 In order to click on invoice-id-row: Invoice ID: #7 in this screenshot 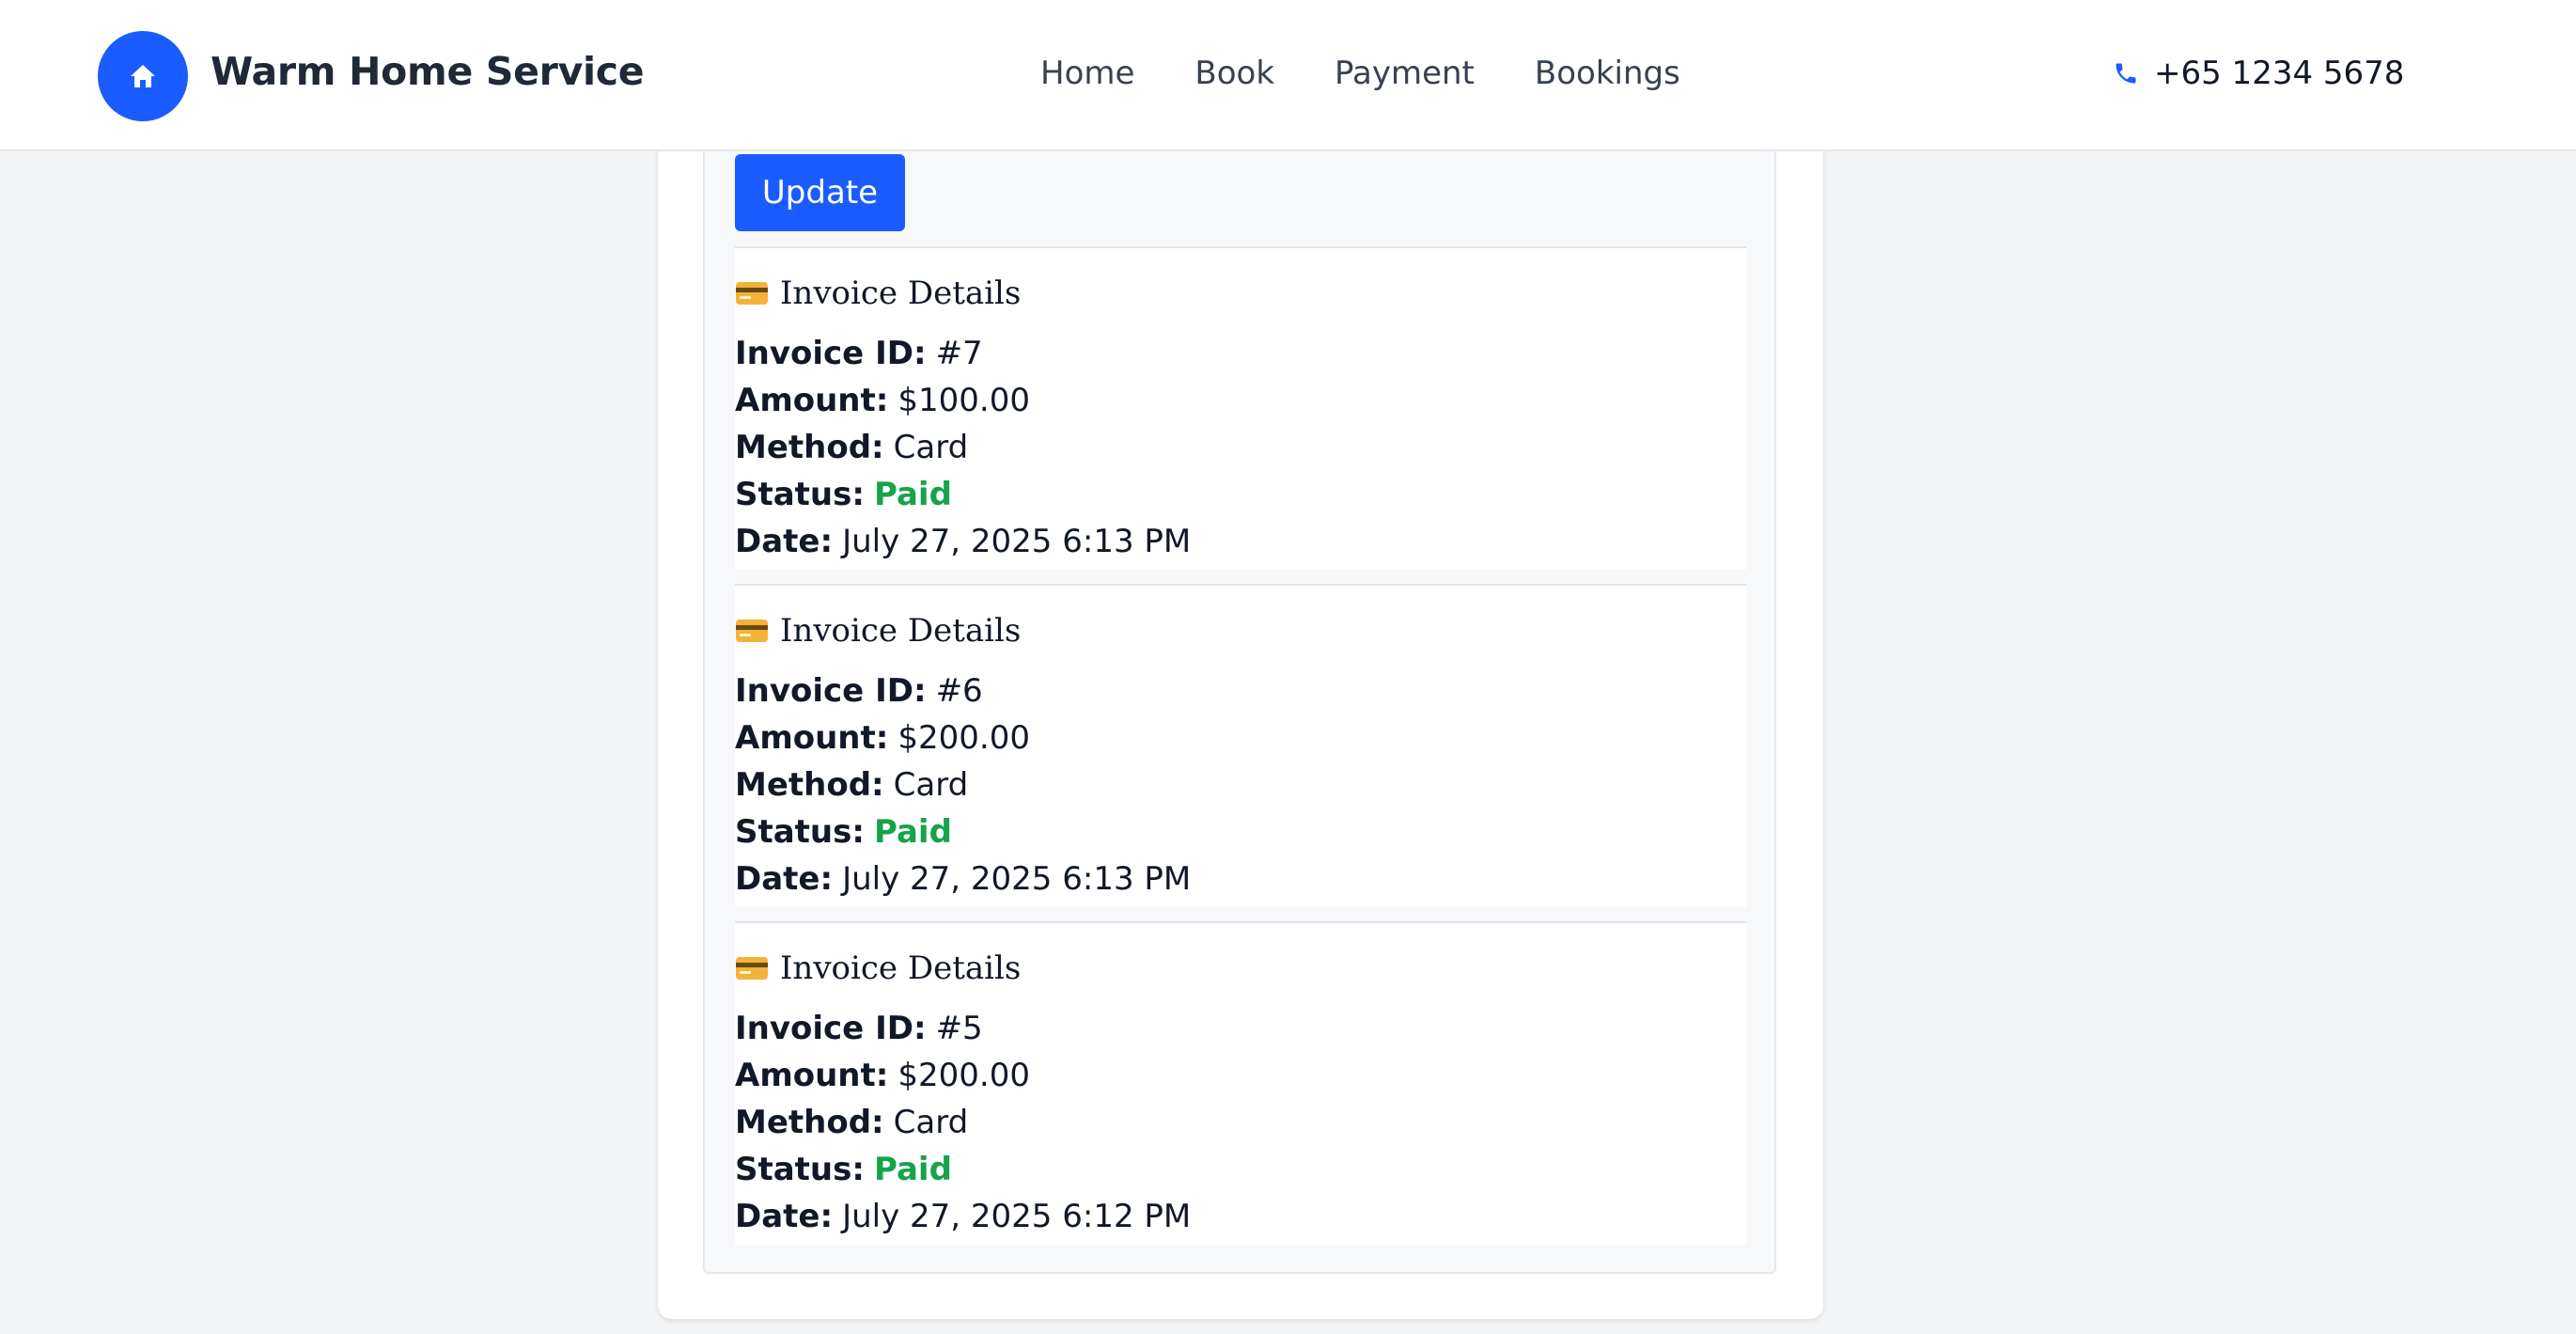, I will do `click(859, 354)`.